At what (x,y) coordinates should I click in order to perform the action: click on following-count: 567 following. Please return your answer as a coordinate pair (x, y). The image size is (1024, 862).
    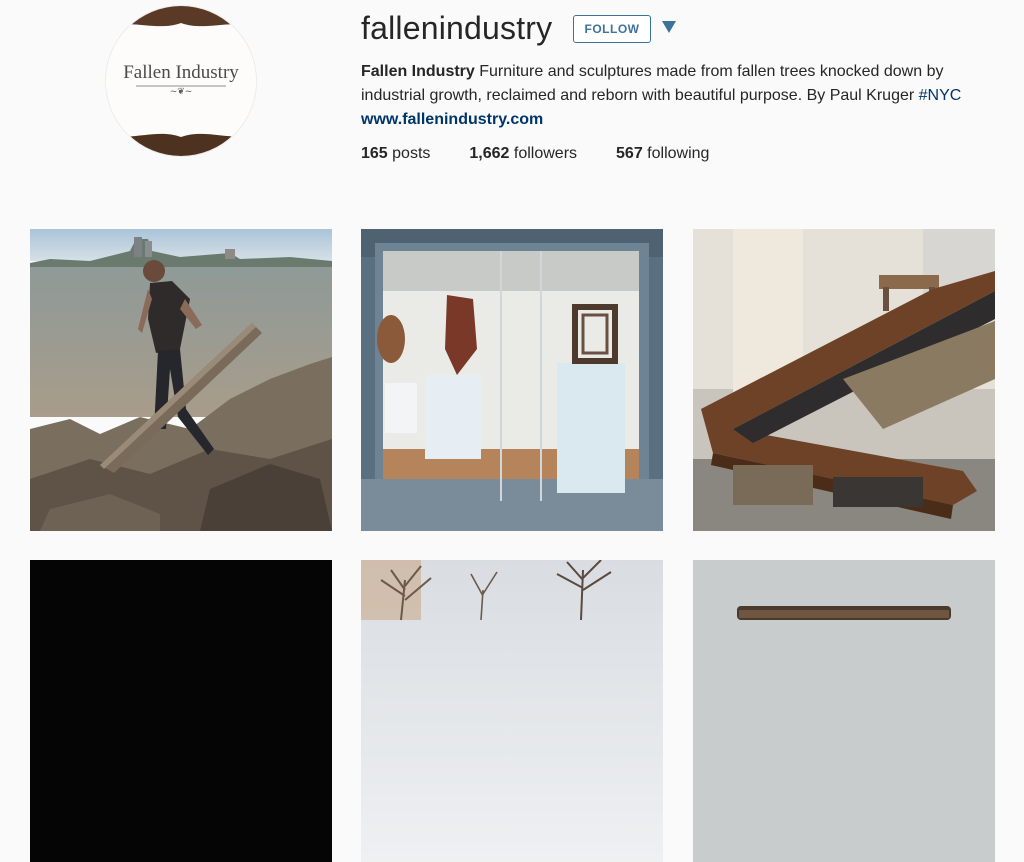
    Looking at the image, I should click on (662, 154).